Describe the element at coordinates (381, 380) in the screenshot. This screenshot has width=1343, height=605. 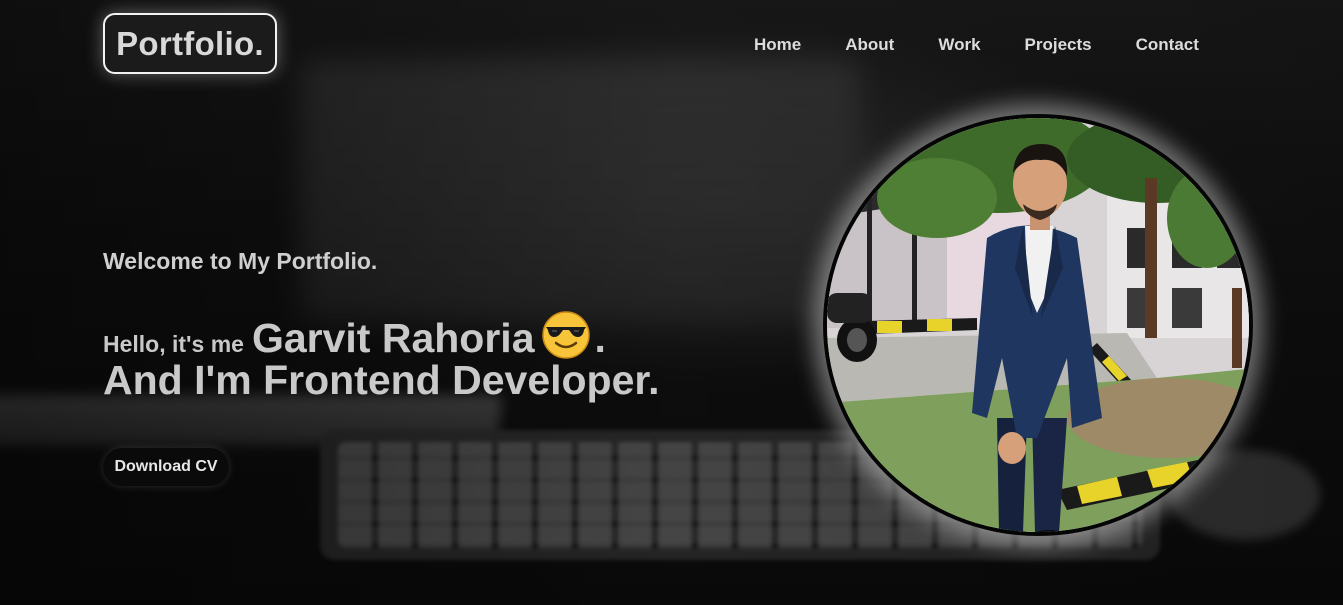
I see `role-heading: And I'm Frontend Developer.` at that location.